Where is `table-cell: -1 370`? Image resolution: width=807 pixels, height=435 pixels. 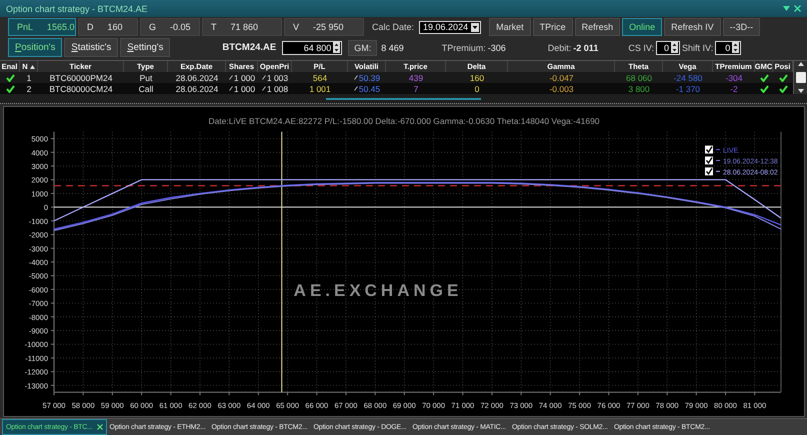 table-cell: -1 370 is located at coordinates (688, 89).